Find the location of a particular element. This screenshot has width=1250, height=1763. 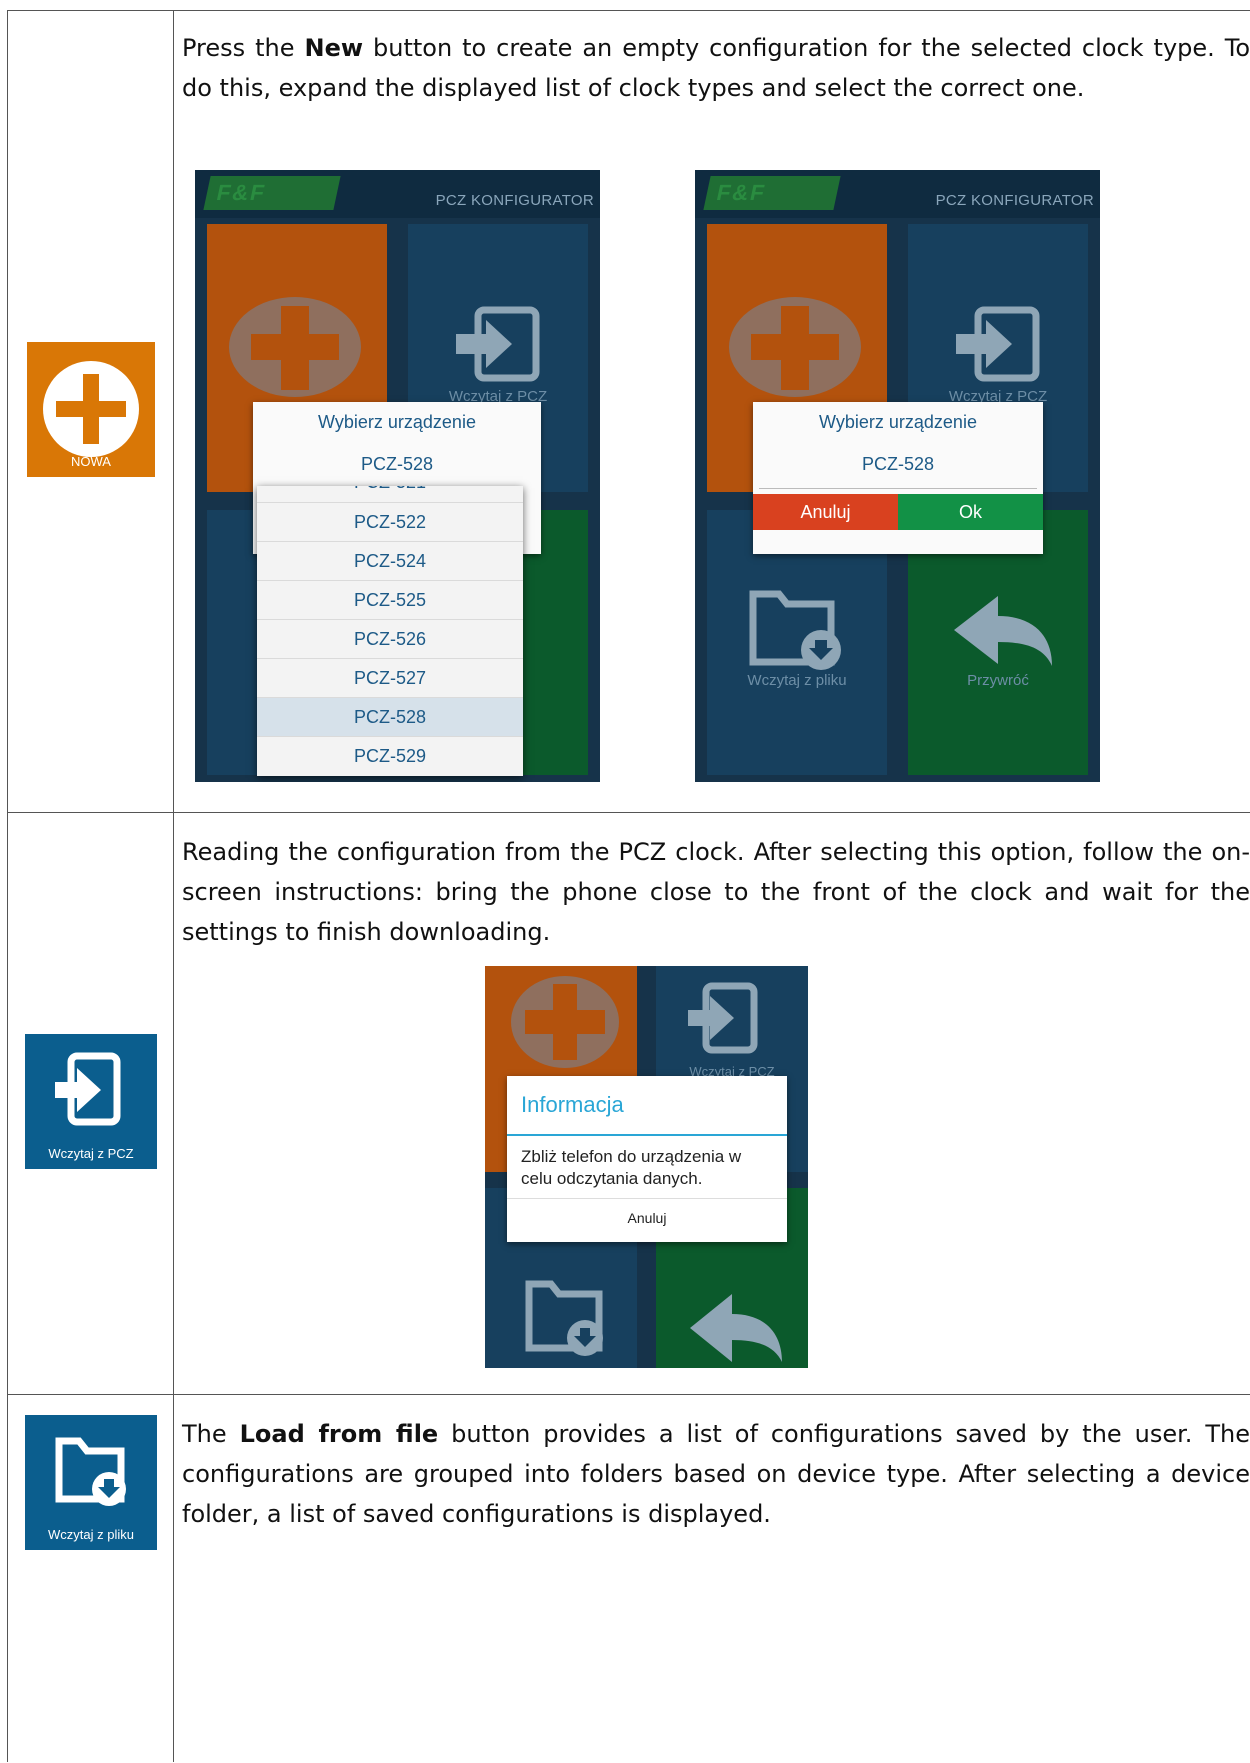

list-item-selected: PCZ-528 is located at coordinates (390, 716).